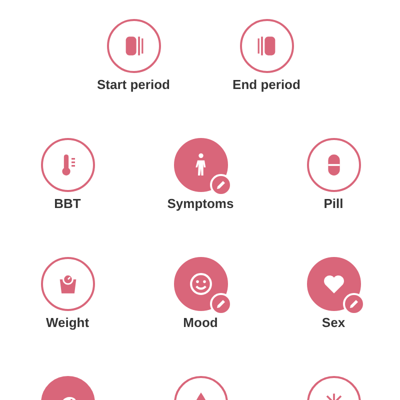  I want to click on tracker-label: Sex, so click(334, 322).